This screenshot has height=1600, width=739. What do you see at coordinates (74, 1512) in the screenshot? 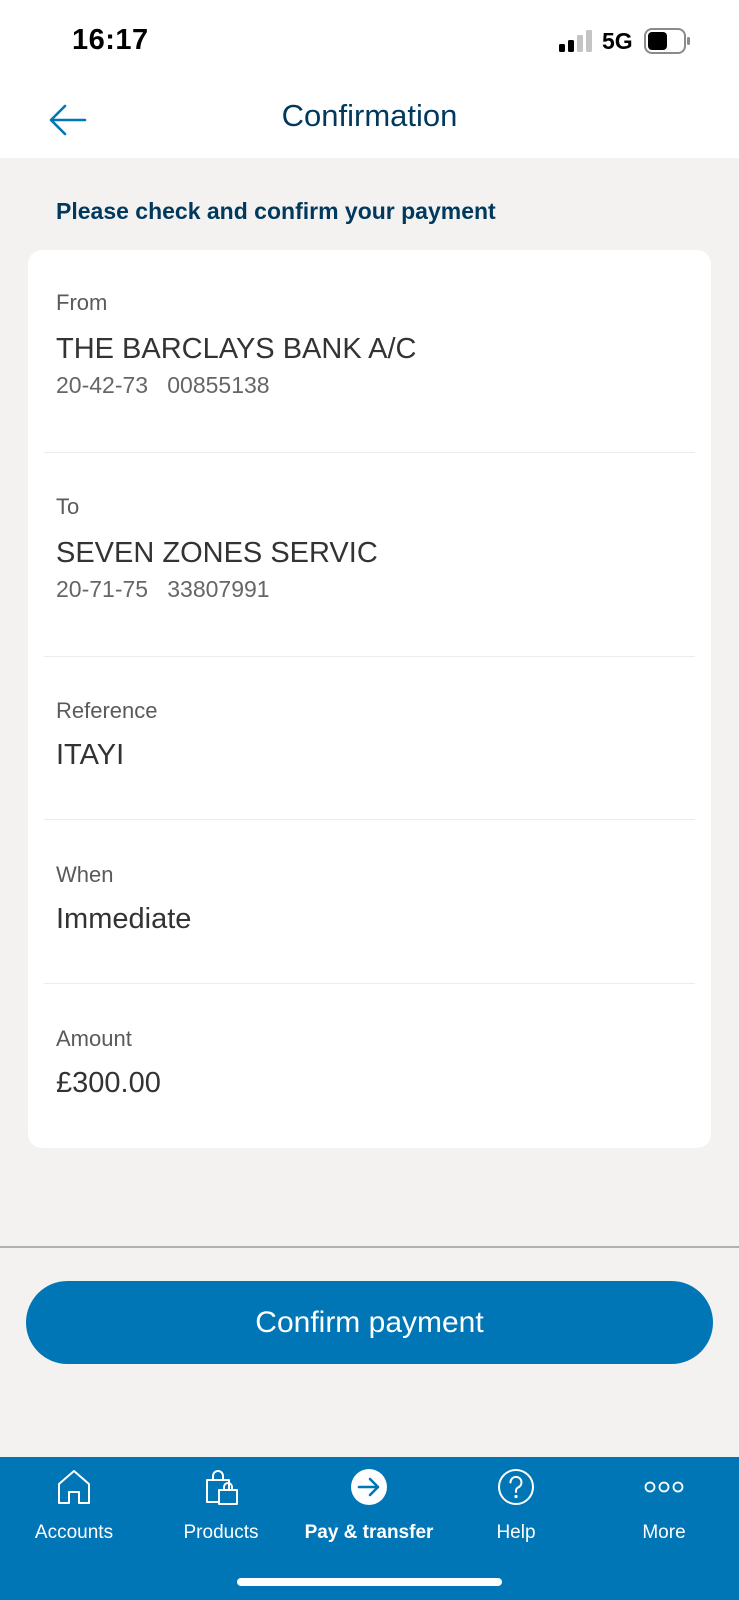
I see `tab-accounts: Accounts` at bounding box center [74, 1512].